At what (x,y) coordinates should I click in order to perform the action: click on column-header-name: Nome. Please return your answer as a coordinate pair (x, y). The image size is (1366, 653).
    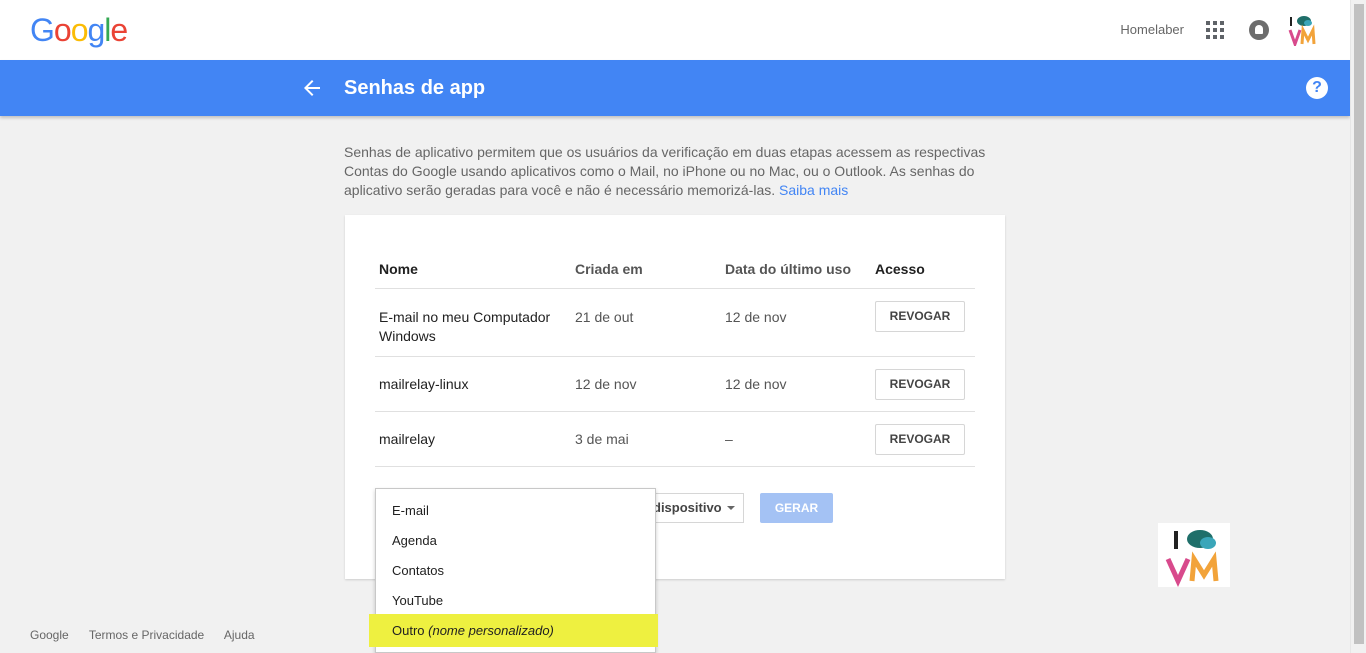
    Looking at the image, I should click on (398, 269).